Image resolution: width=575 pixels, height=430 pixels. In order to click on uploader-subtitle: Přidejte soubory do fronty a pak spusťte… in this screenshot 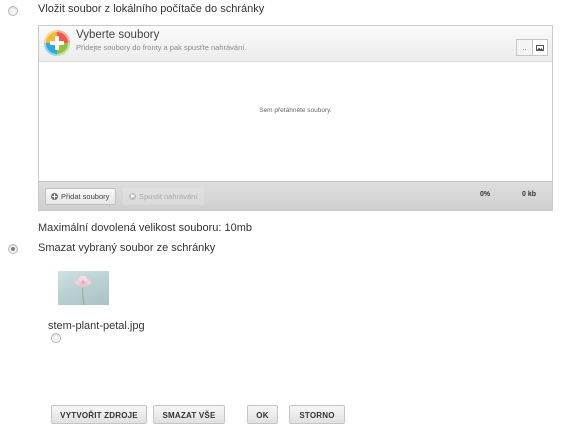, I will do `click(161, 47)`.